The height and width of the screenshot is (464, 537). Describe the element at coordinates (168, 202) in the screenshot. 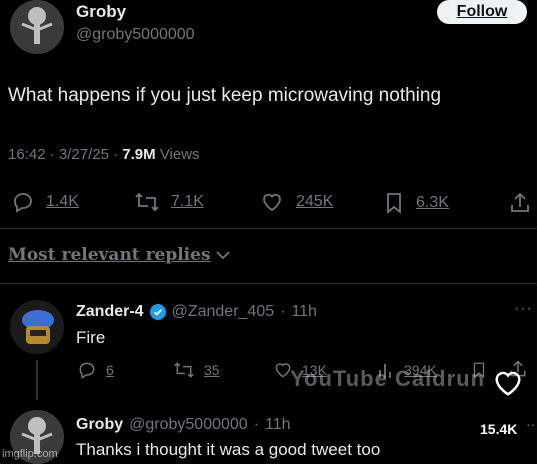

I see `repost-action: 7.1K` at that location.